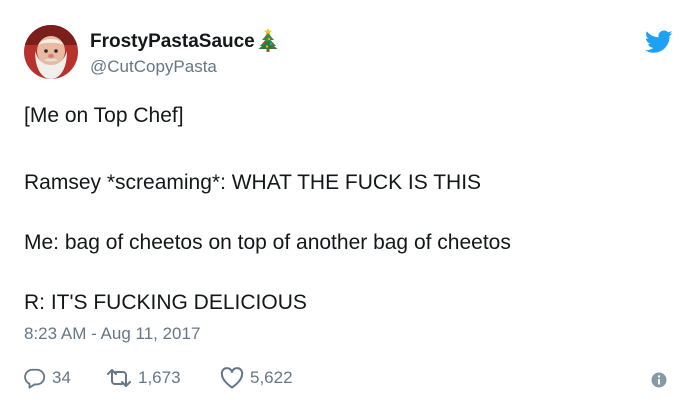 The image size is (700, 407). I want to click on heart-icon, so click(232, 378).